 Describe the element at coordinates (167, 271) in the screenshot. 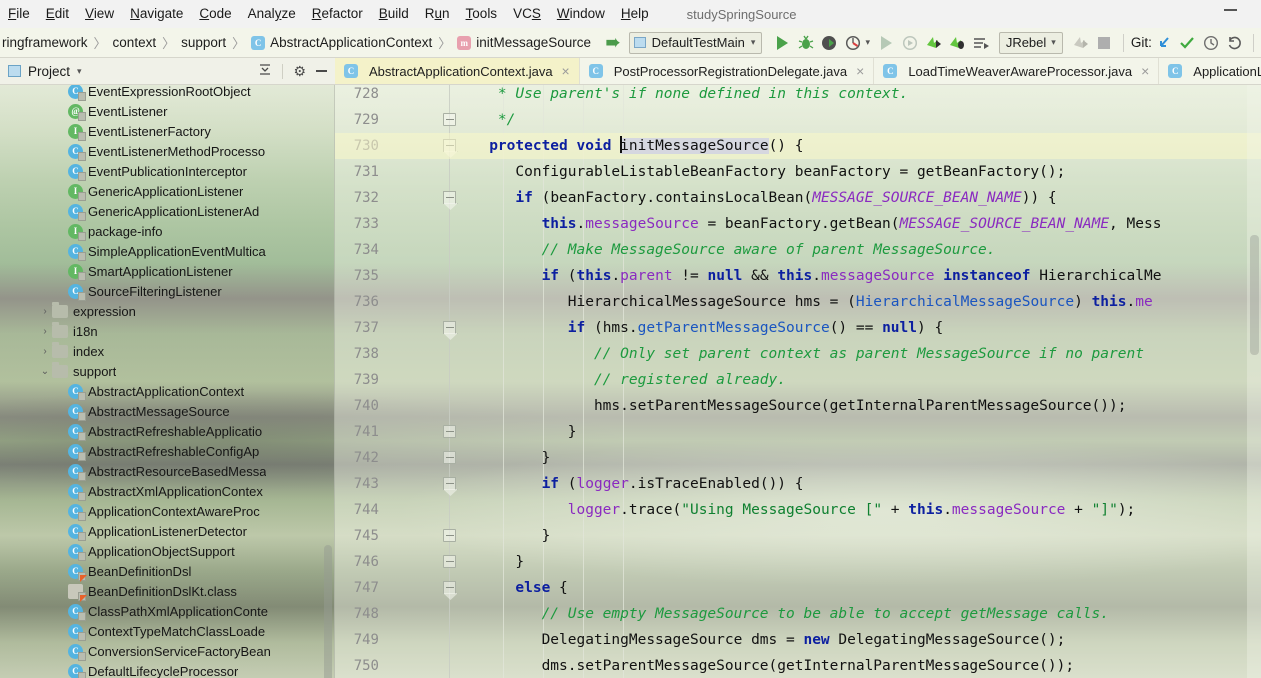

I see `tree-item: I SmartApplicationListener` at that location.